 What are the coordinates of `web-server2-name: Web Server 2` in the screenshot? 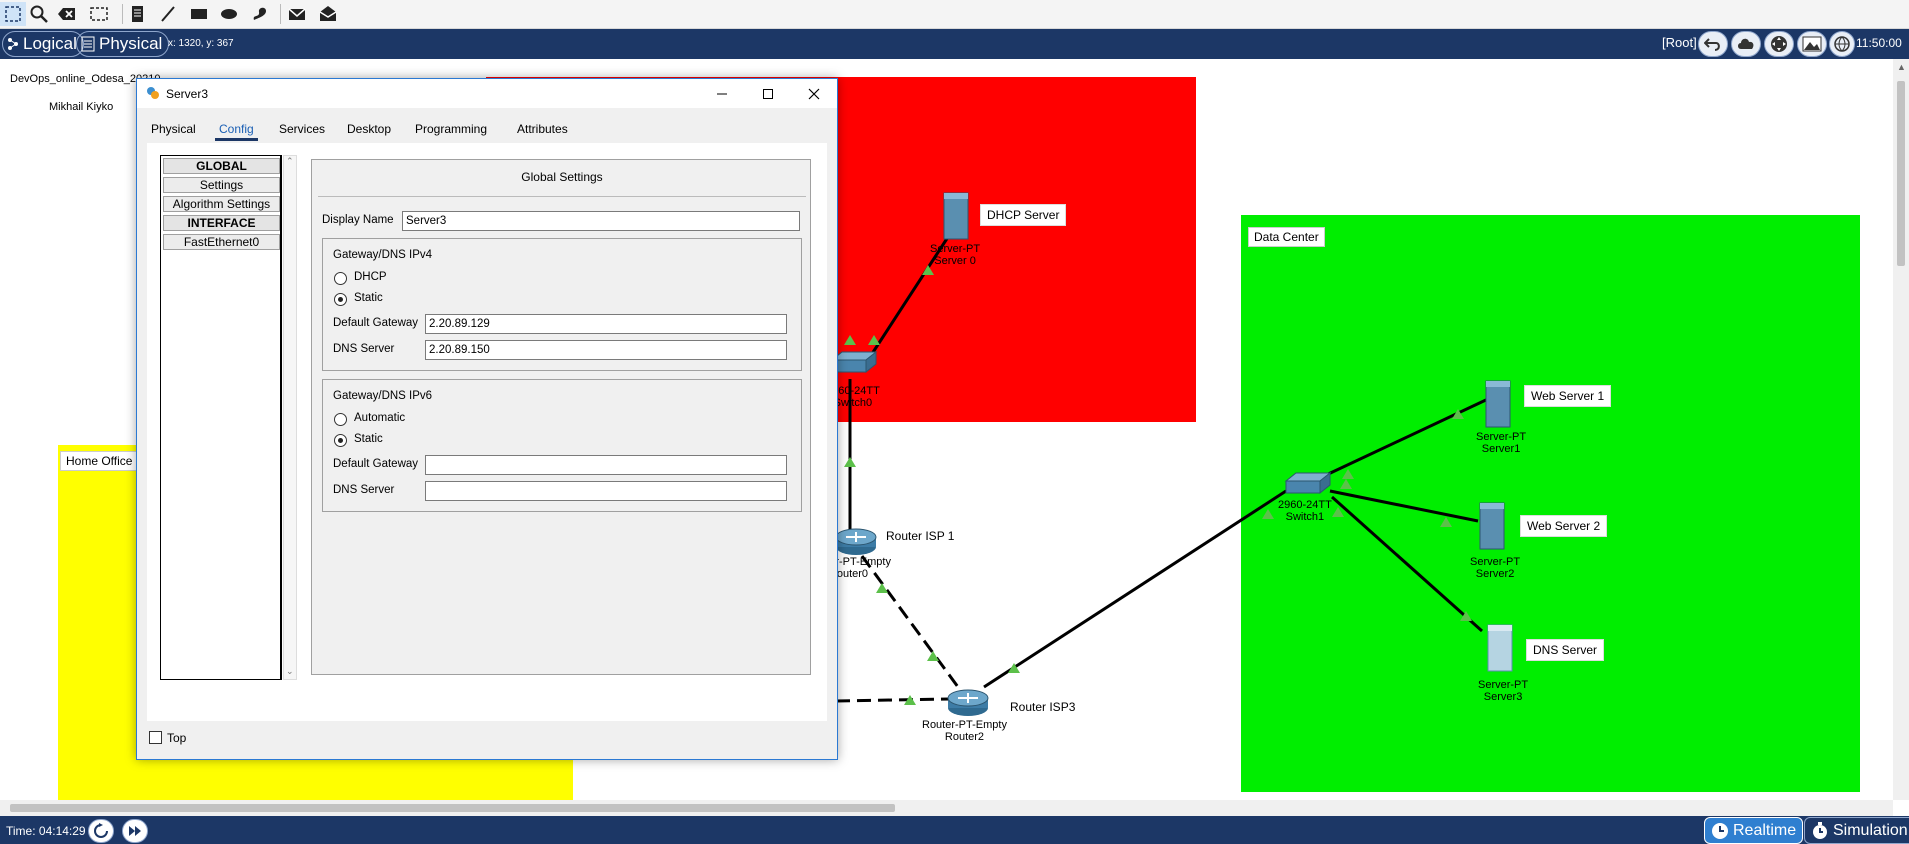 It's located at (1564, 526).